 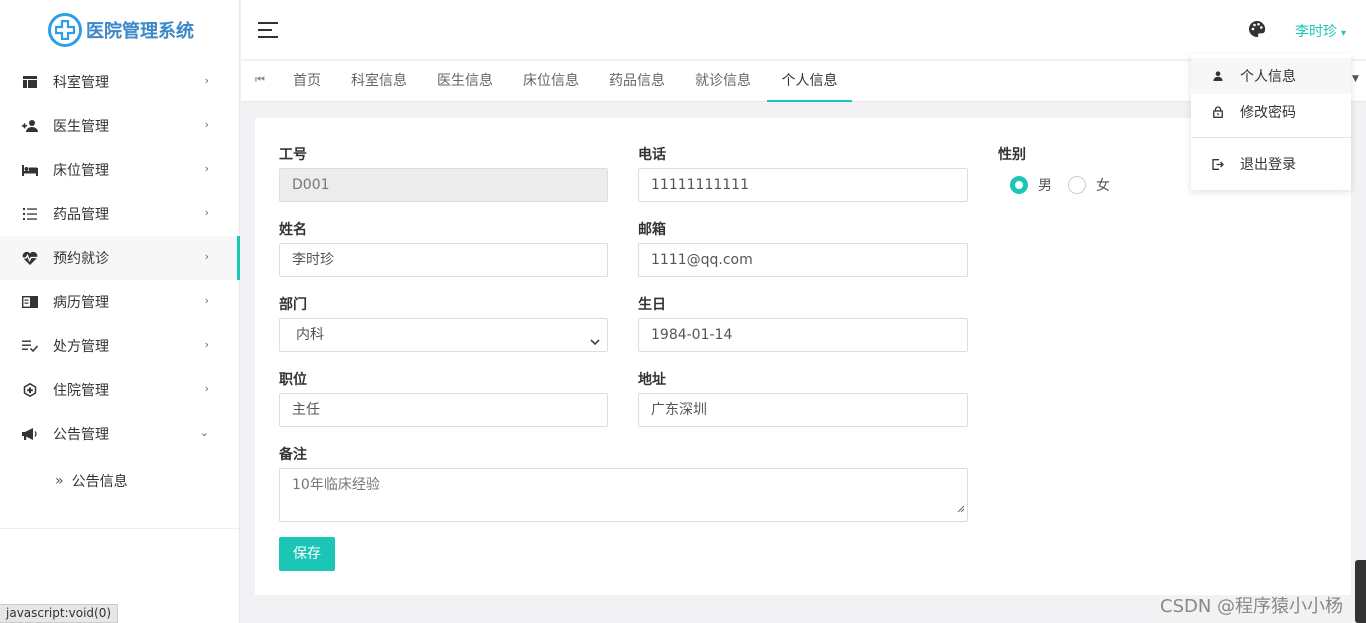 What do you see at coordinates (268, 30) in the screenshot?
I see `menu-toggle-icon` at bounding box center [268, 30].